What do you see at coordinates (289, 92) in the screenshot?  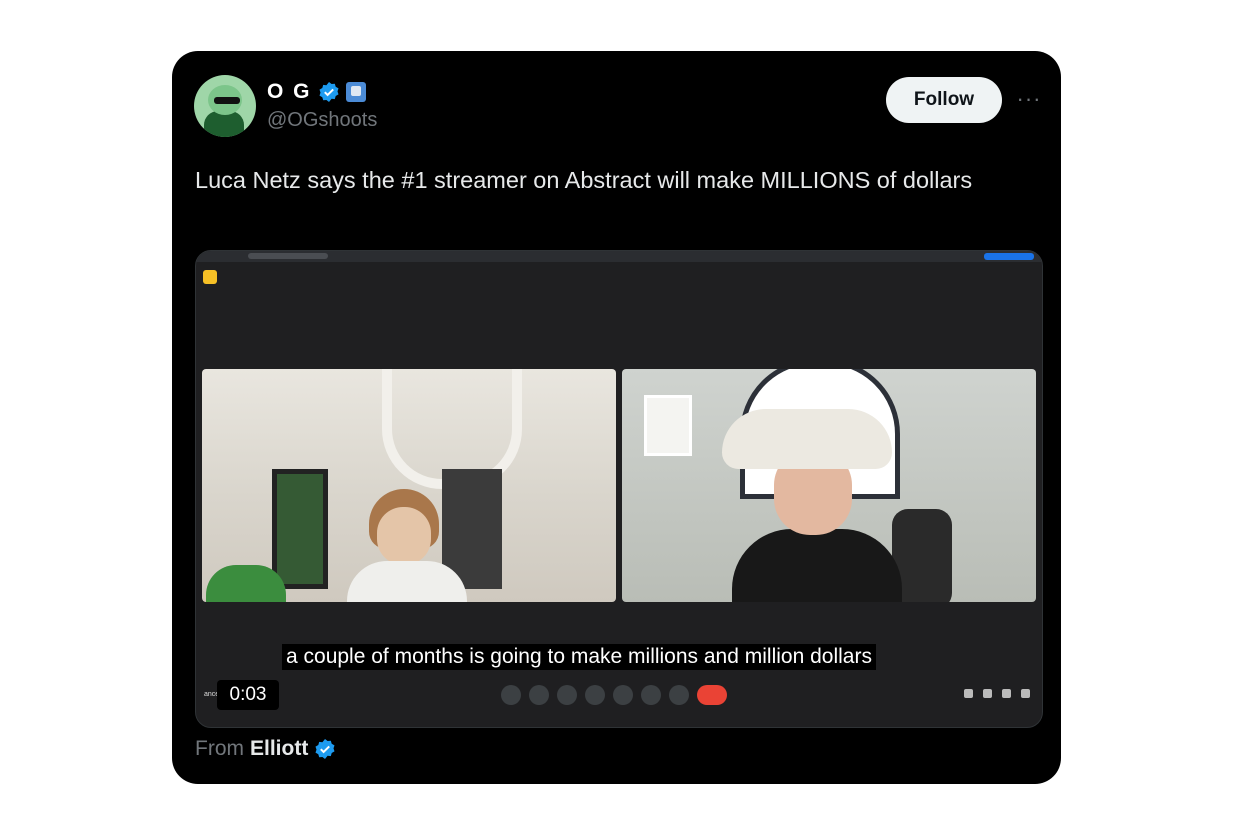 I see `display-name: O G` at bounding box center [289, 92].